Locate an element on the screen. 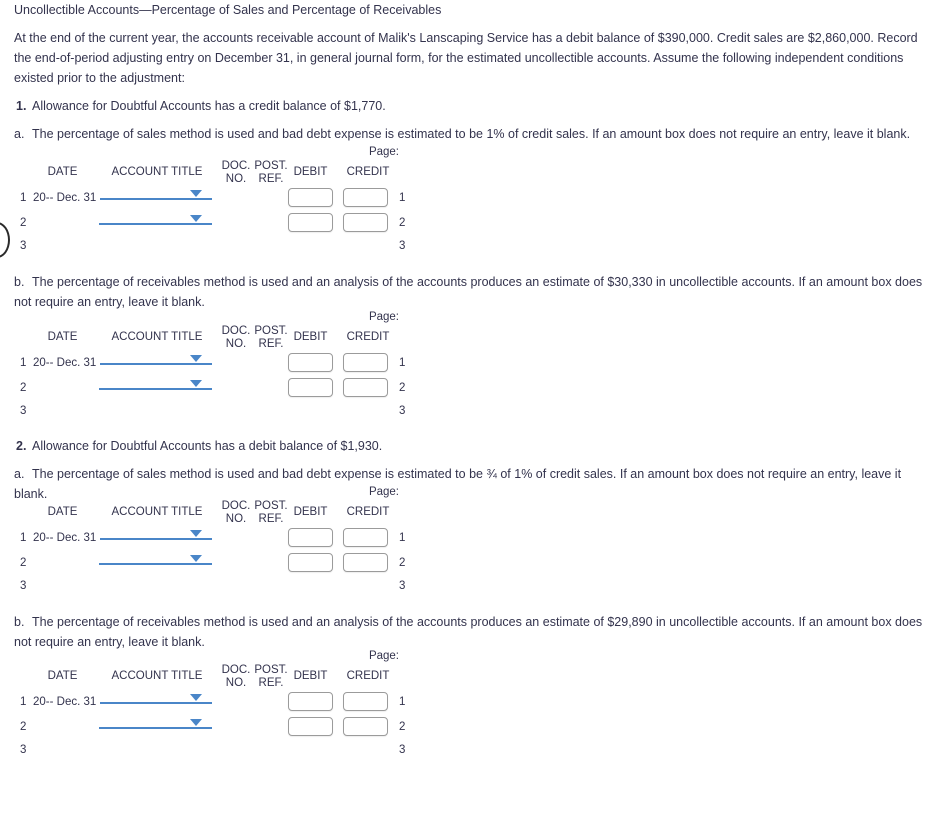 This screenshot has height=820, width=943. page-label-2b: Page: is located at coordinates (383, 656).